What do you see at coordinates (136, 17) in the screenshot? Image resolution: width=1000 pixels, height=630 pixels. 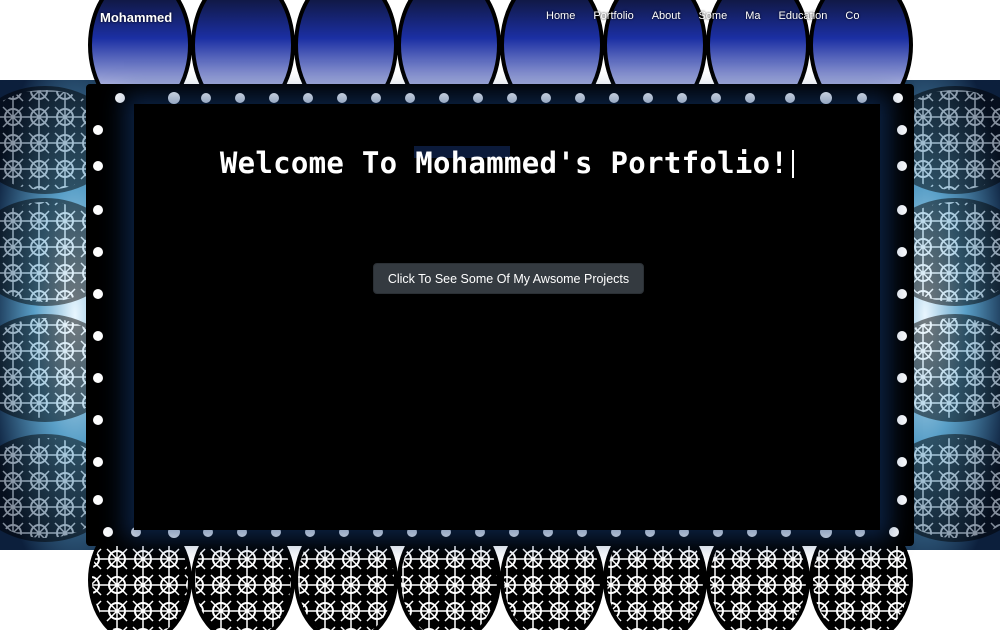 I see `brand-name: Mohammed` at bounding box center [136, 17].